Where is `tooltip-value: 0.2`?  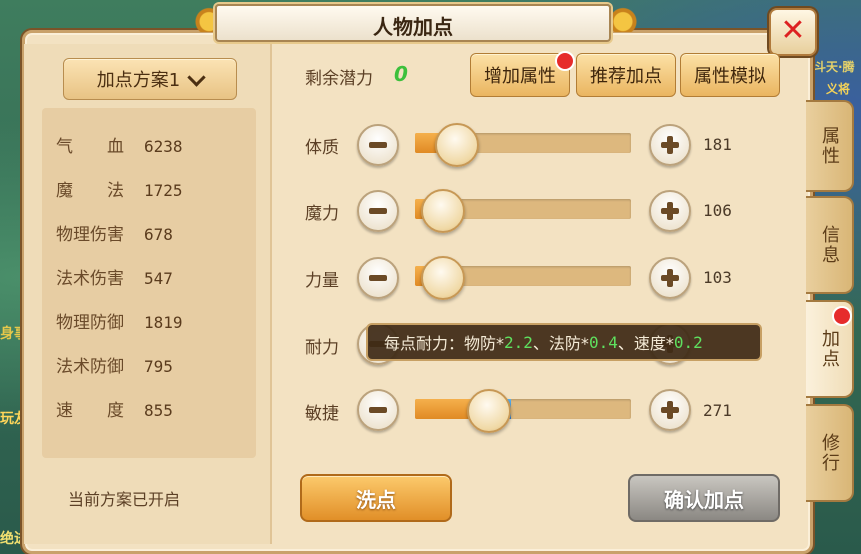 tooltip-value: 0.2 is located at coordinates (688, 342).